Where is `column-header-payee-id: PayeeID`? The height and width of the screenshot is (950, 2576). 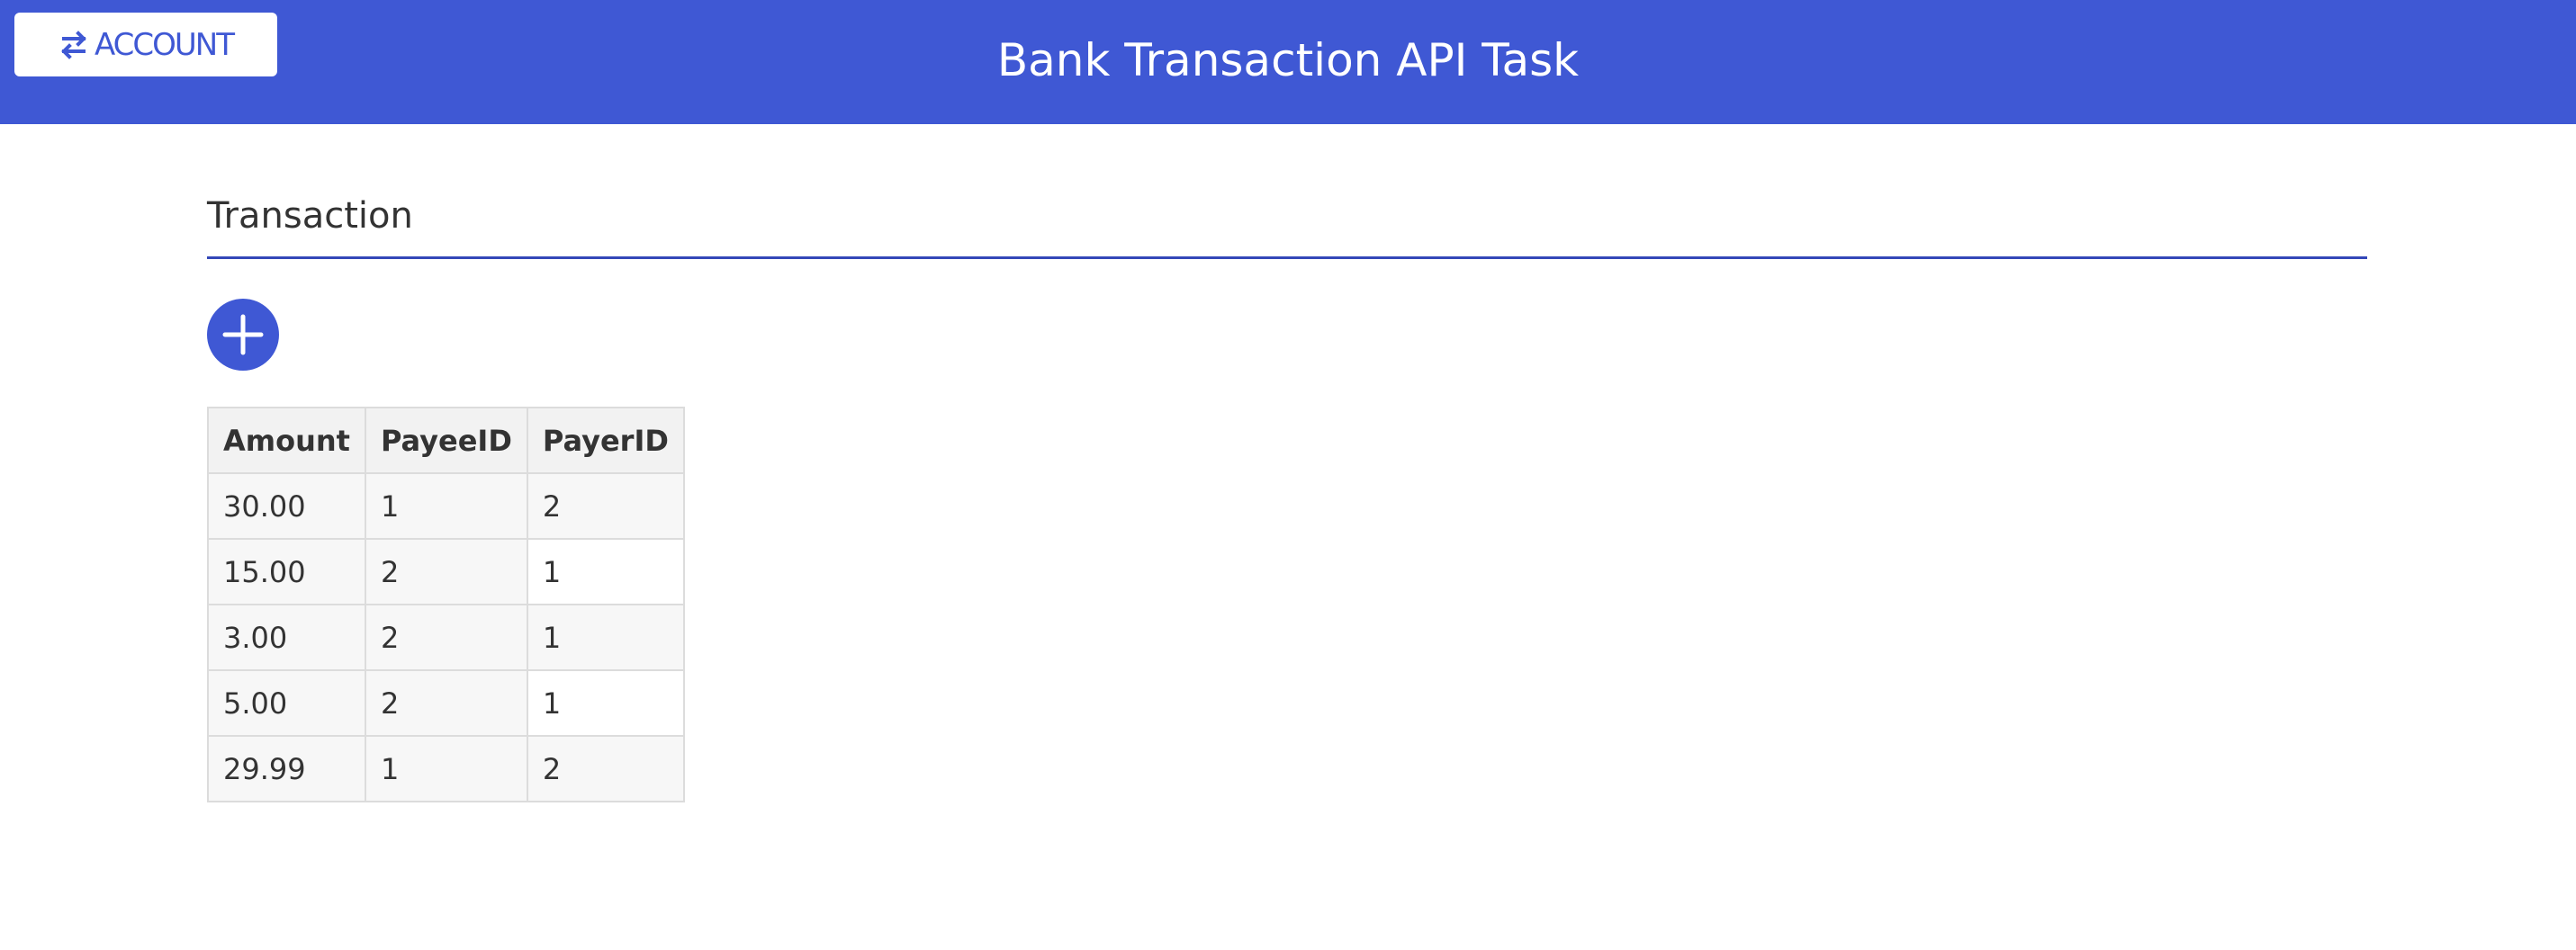 column-header-payee-id: PayeeID is located at coordinates (446, 440).